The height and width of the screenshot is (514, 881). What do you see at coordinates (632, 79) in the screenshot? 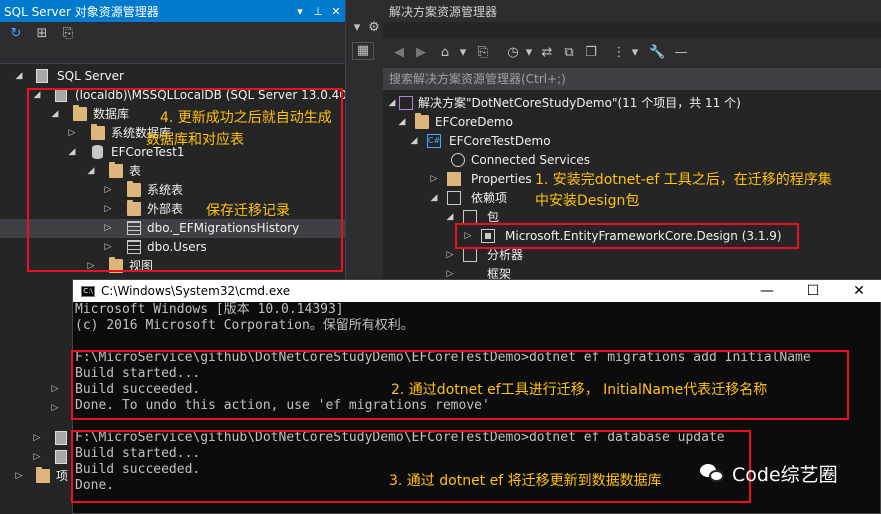
I see `solution-search-input: 搜索解决方案资源管理器(Ctrl+;)` at bounding box center [632, 79].